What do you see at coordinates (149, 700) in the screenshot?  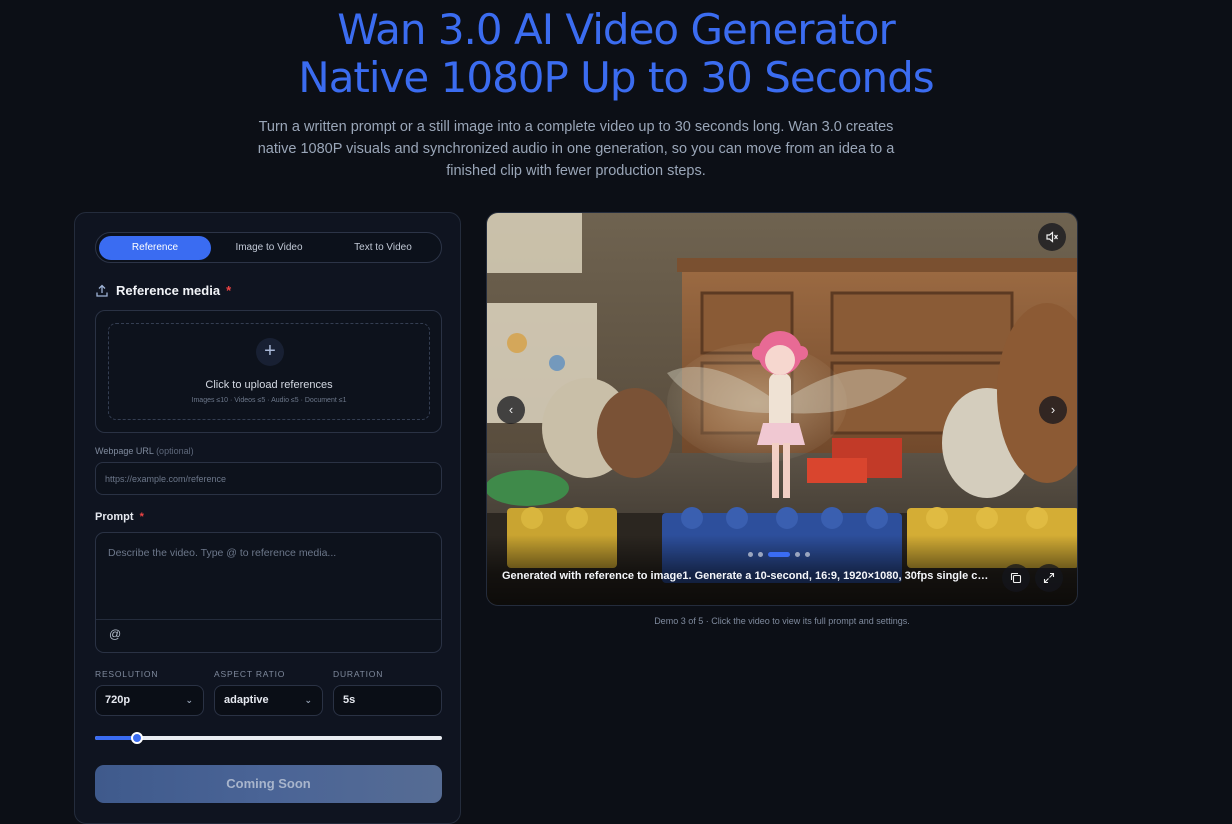 I see `resolution-select: 720p ⌄` at bounding box center [149, 700].